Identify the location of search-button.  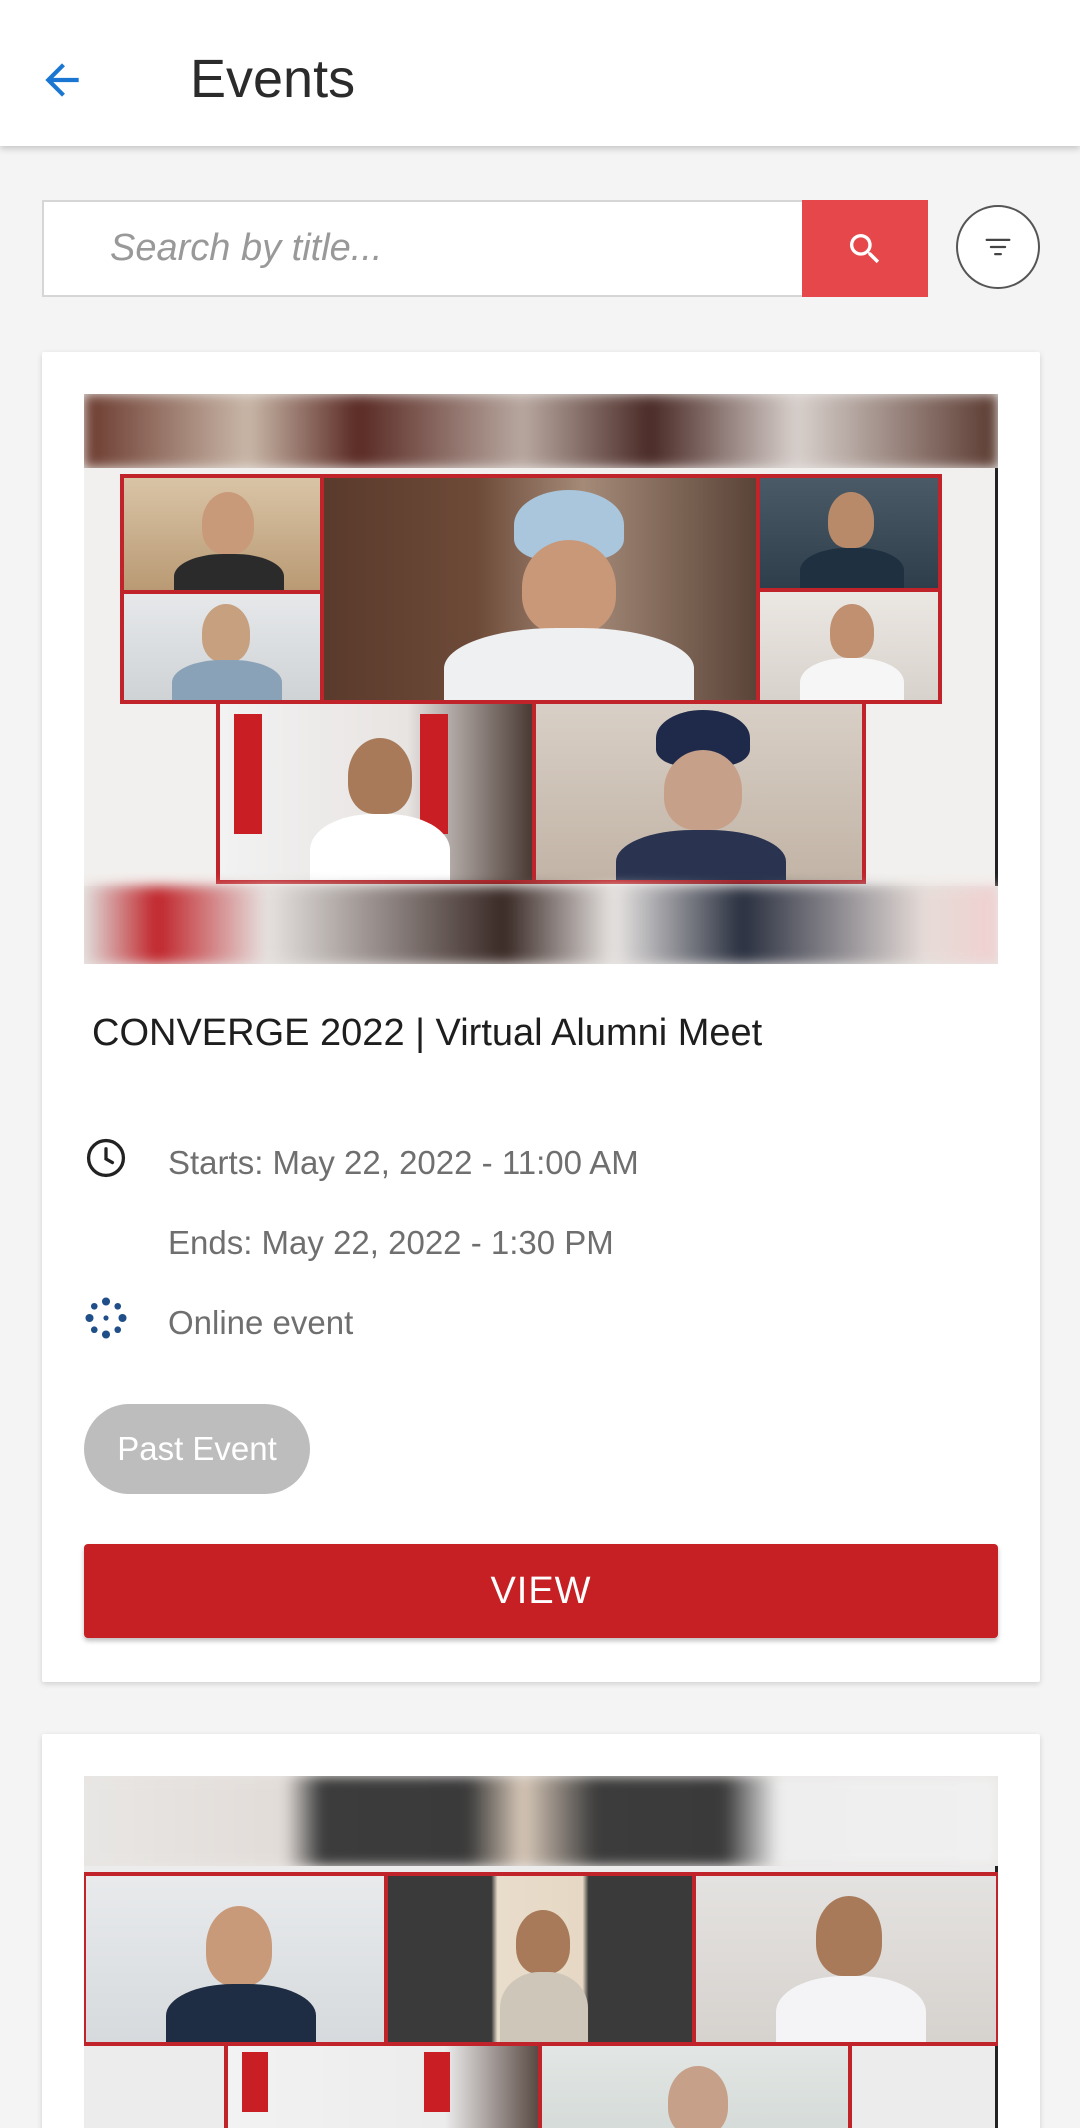
(865, 248).